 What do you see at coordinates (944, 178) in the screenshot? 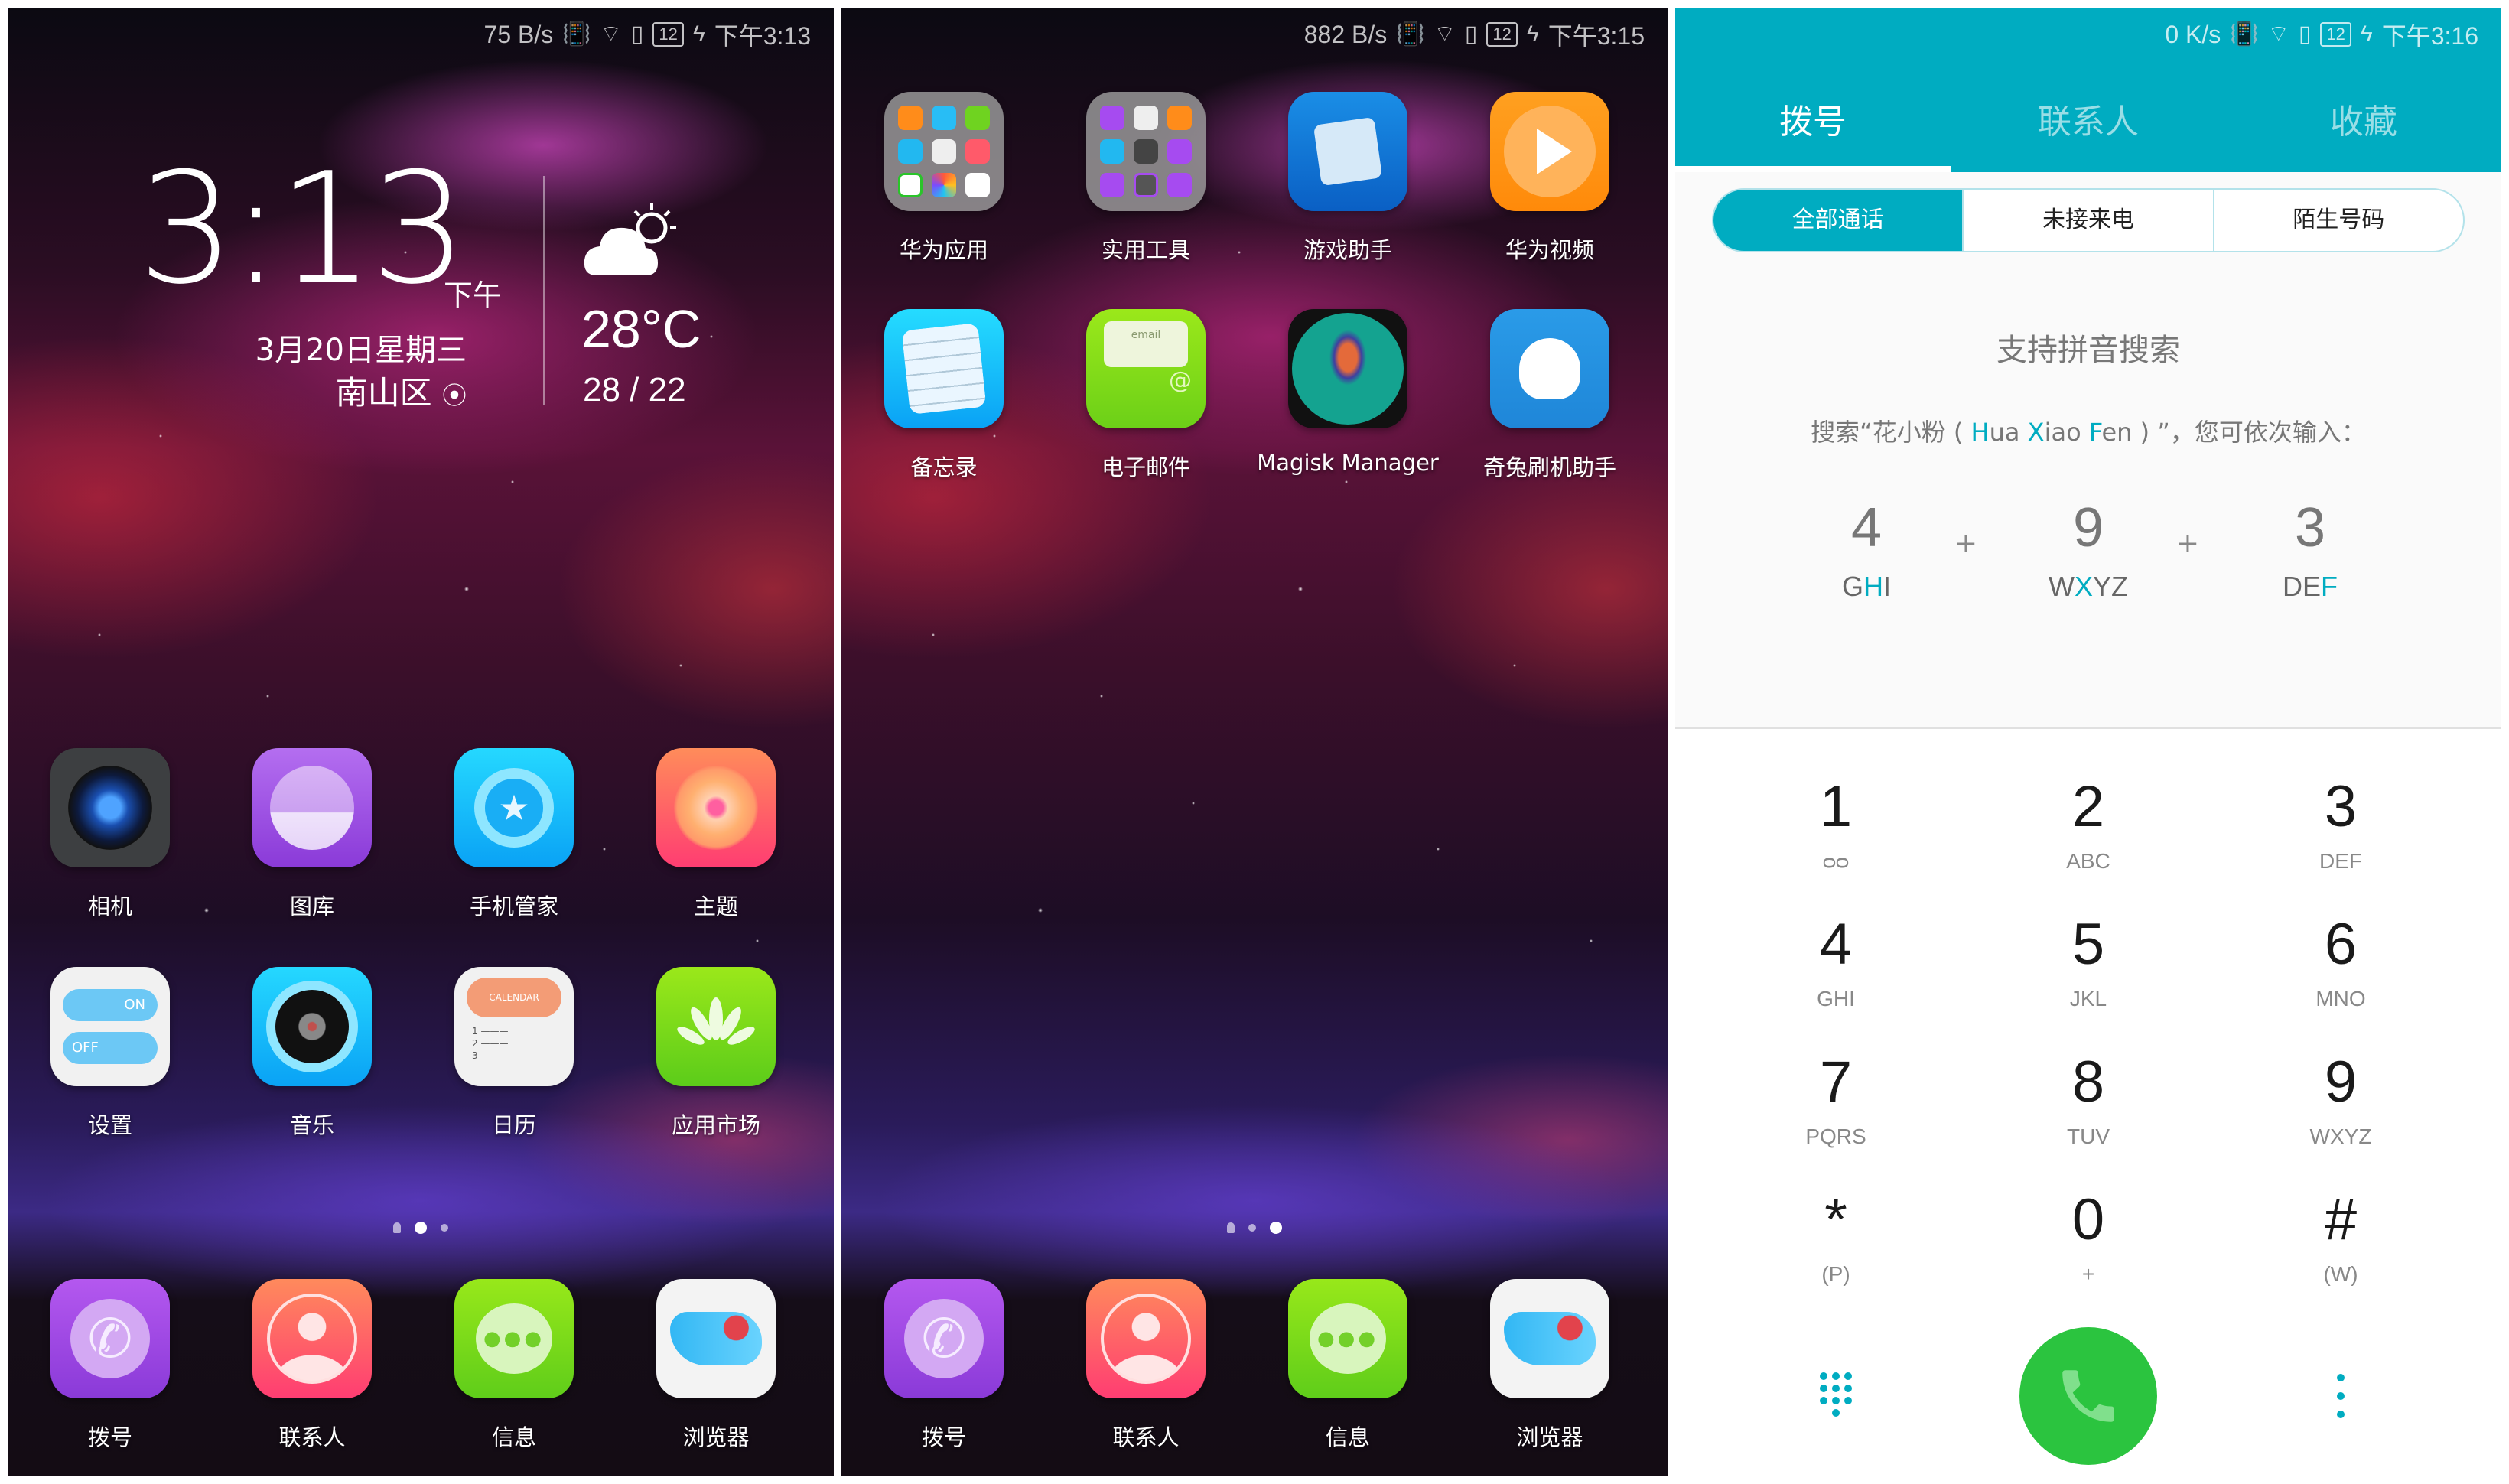
I see `folder-huawei-apps: 华为应用` at bounding box center [944, 178].